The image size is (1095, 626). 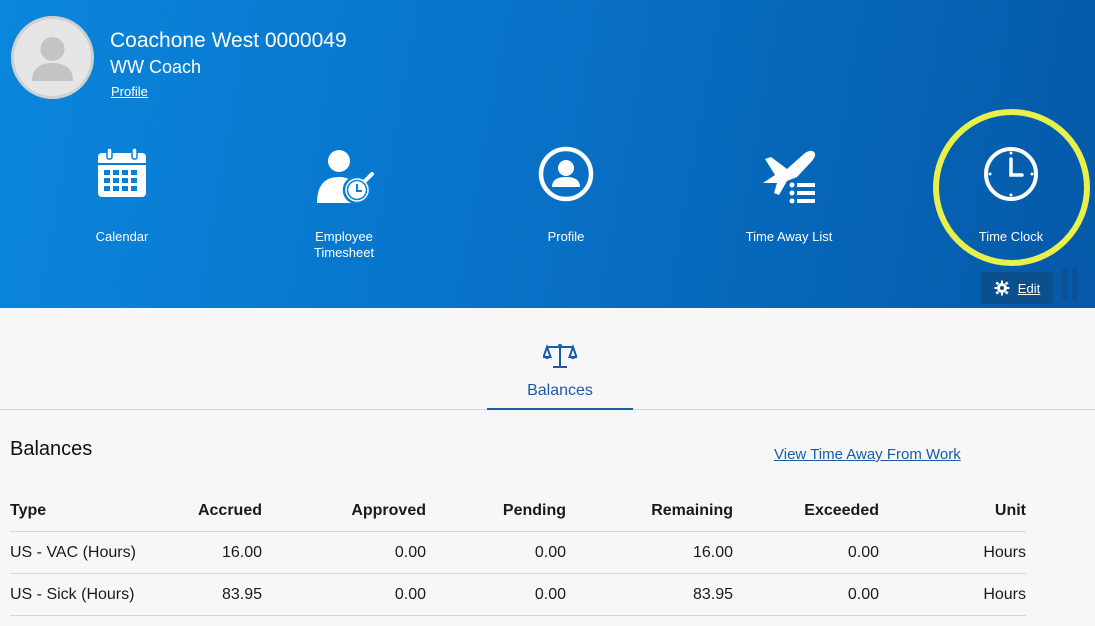 I want to click on col-header-approved: Approved, so click(x=388, y=510).